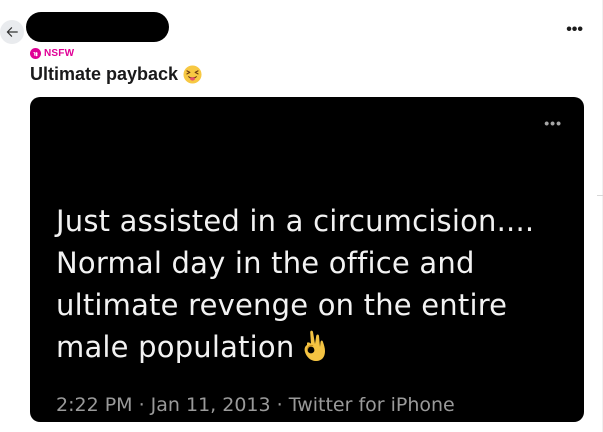 Image resolution: width=603 pixels, height=432 pixels. I want to click on post-overflow-menu-button: •••, so click(574, 30).